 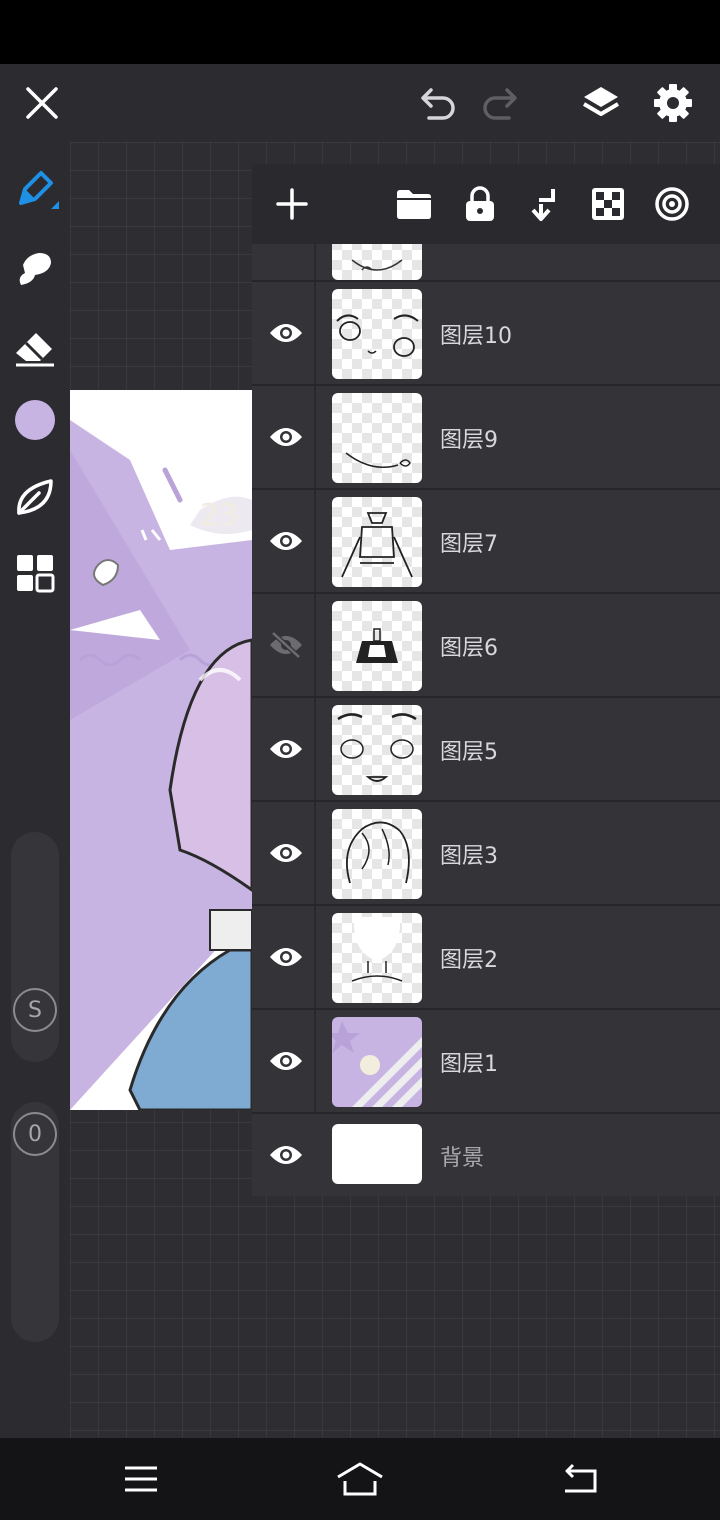 I want to click on layer-row: 图层6, so click(x=486, y=646).